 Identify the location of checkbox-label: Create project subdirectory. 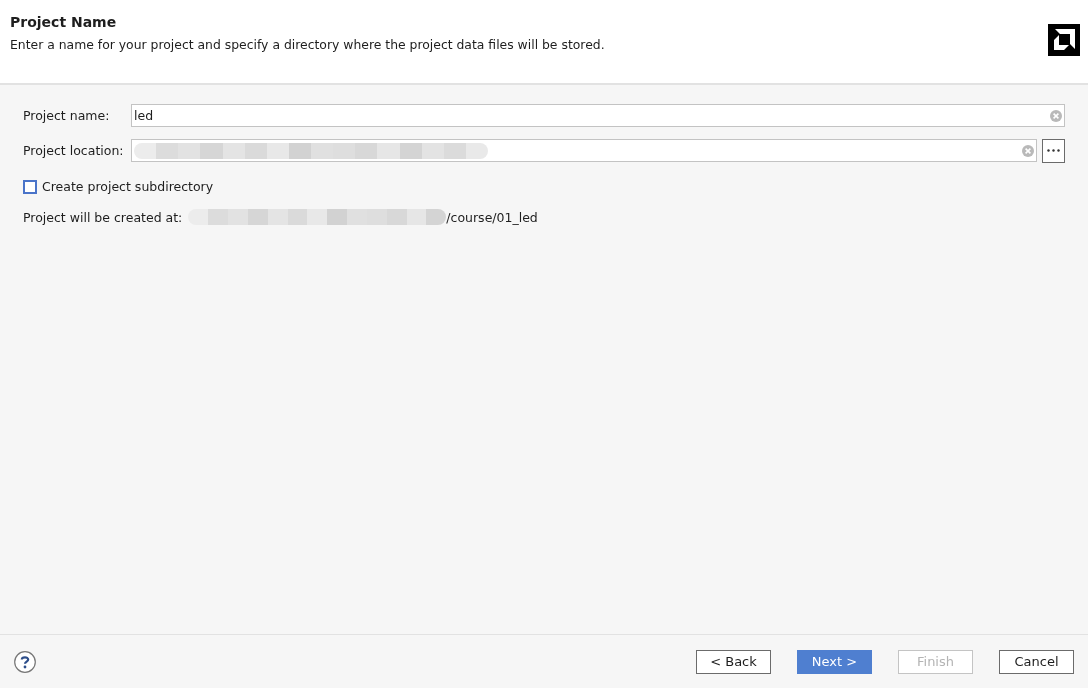
(128, 186).